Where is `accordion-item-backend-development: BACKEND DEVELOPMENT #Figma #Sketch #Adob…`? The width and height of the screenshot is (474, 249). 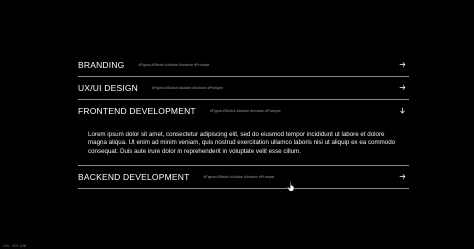
accordion-item-backend-development: BACKEND DEVELOPMENT #Figma #Sketch #Adob… is located at coordinates (243, 178).